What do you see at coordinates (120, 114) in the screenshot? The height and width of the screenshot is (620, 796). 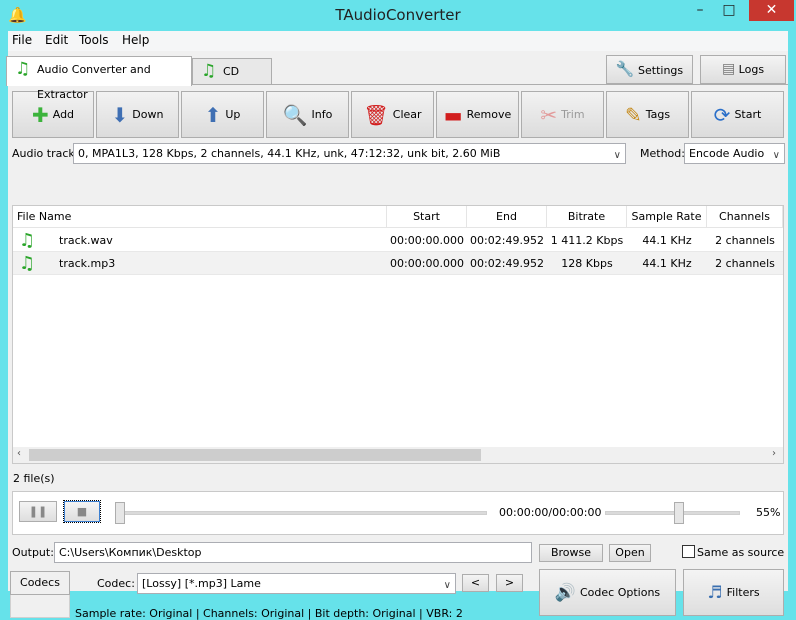 I see `arrow-down-icon: ⬇` at bounding box center [120, 114].